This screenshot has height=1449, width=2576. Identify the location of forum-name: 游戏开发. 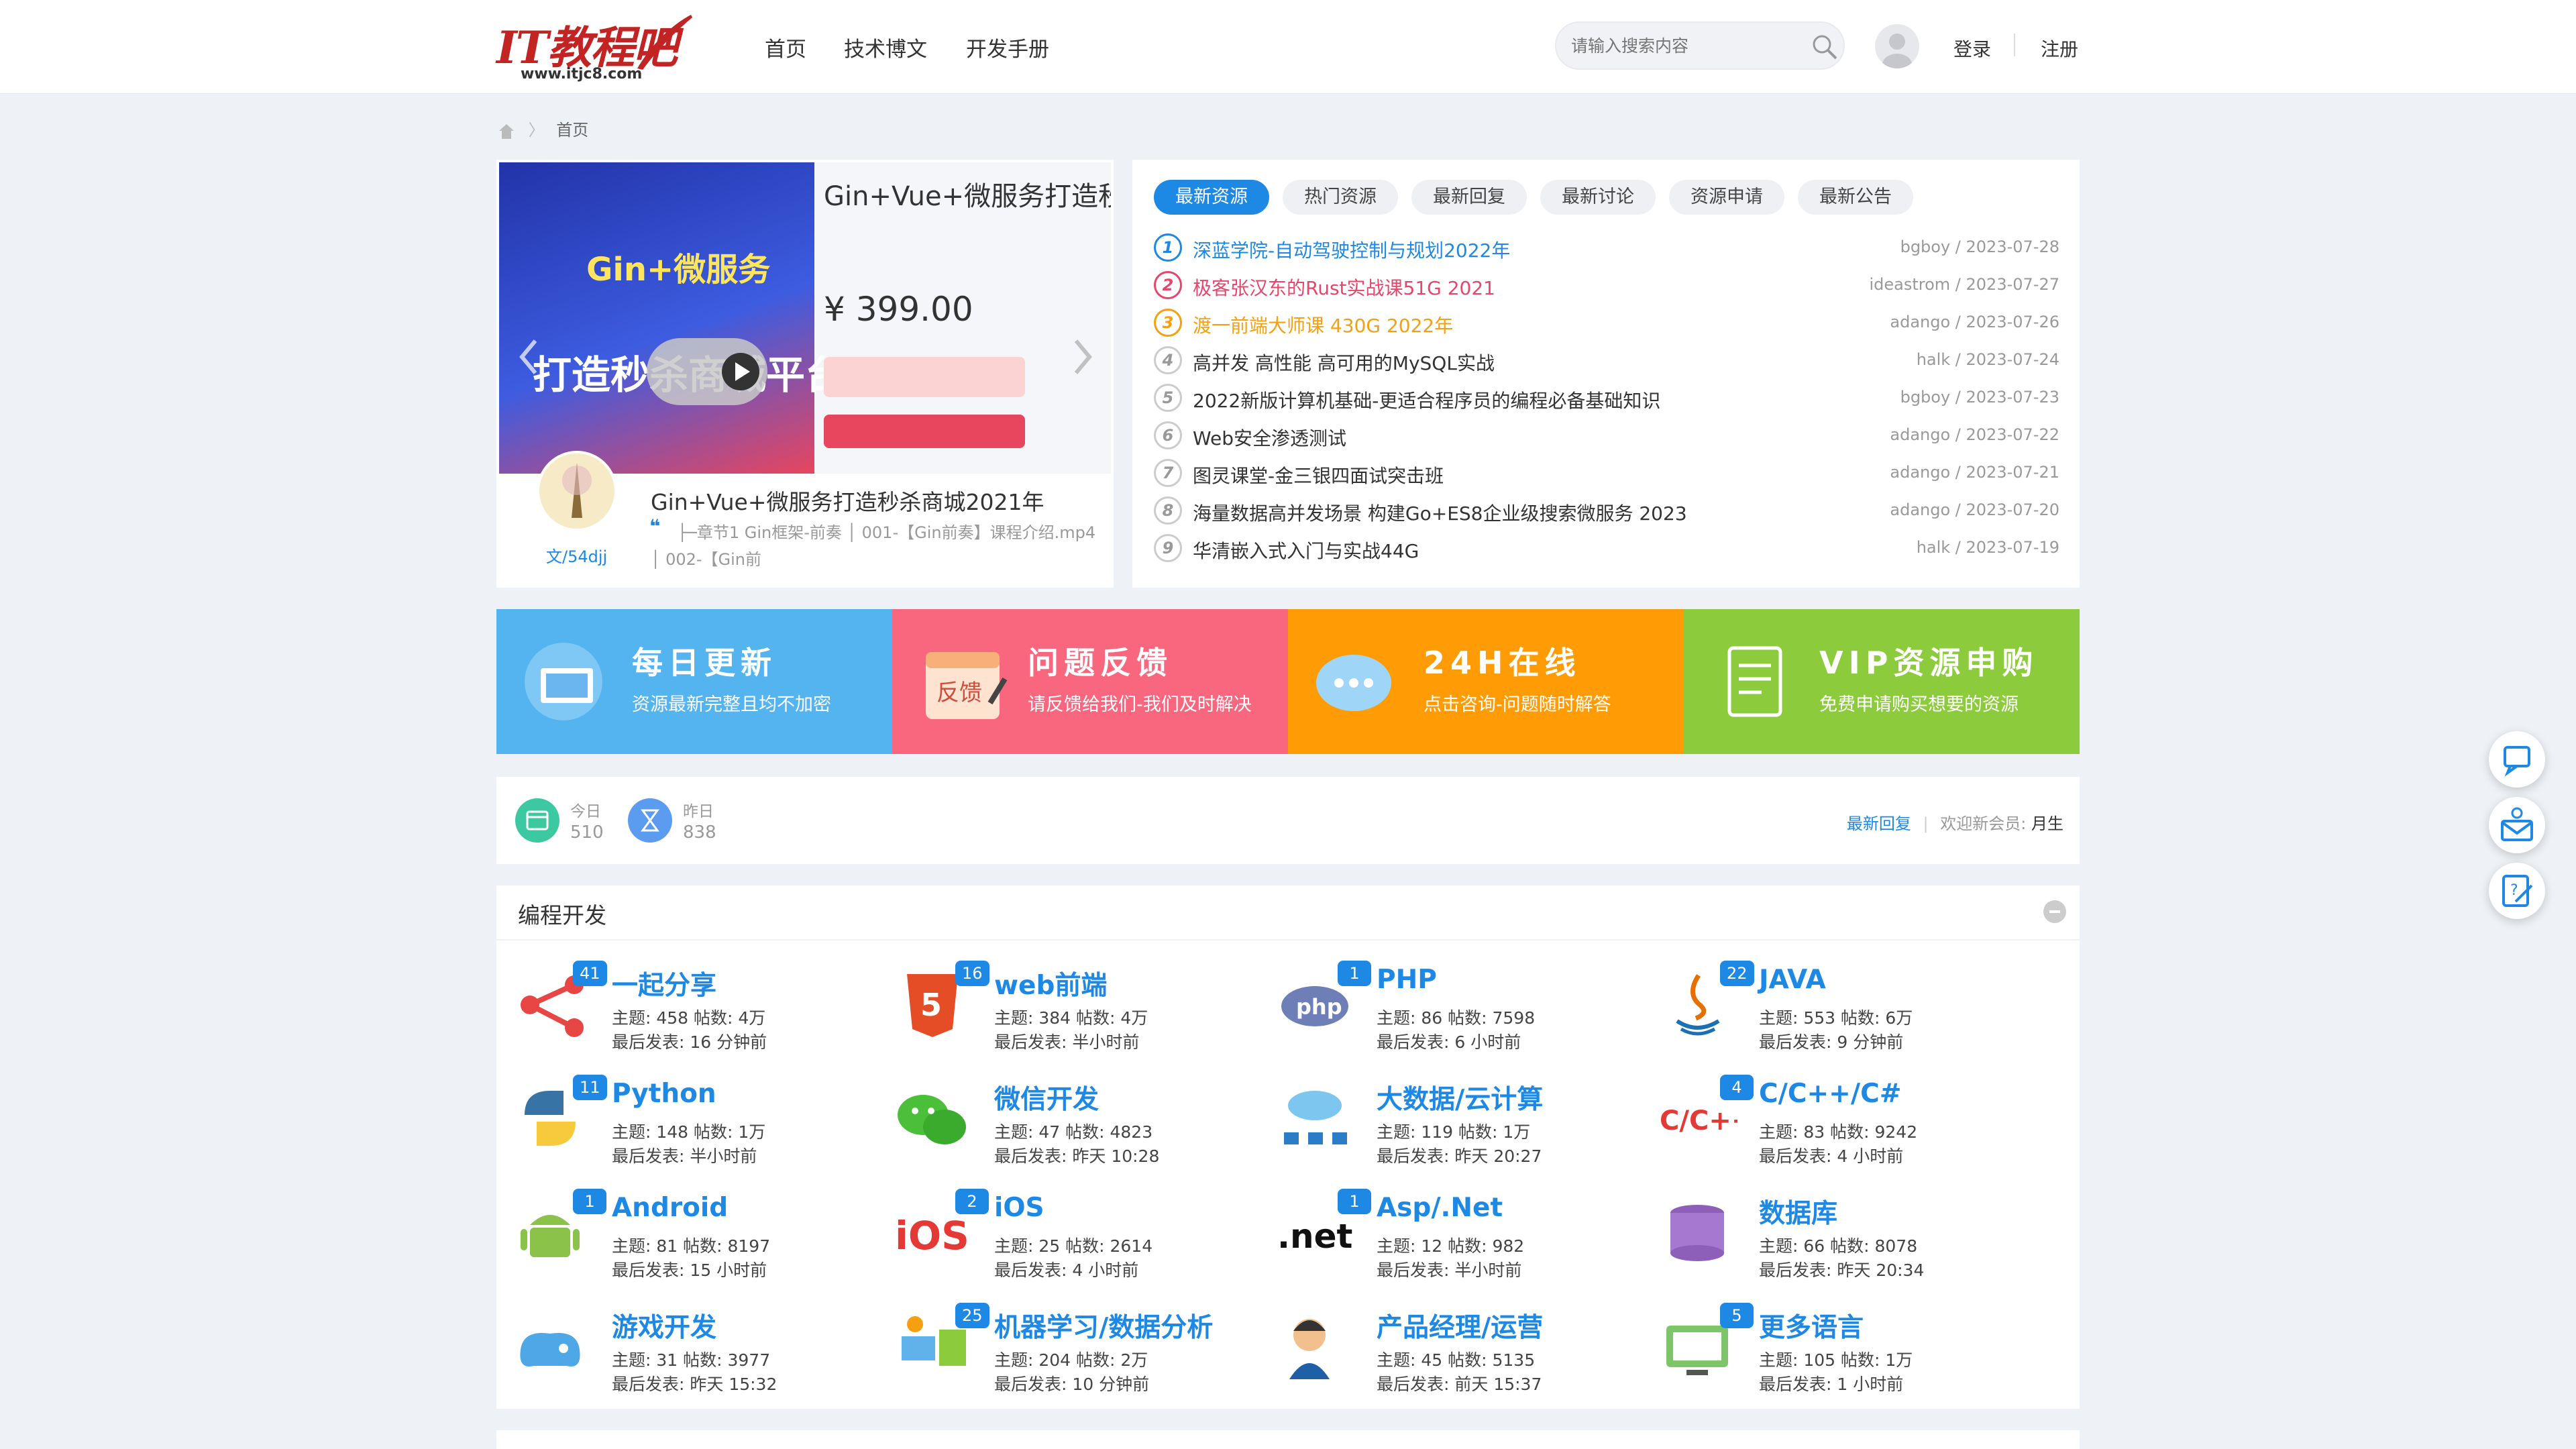
(664, 1325).